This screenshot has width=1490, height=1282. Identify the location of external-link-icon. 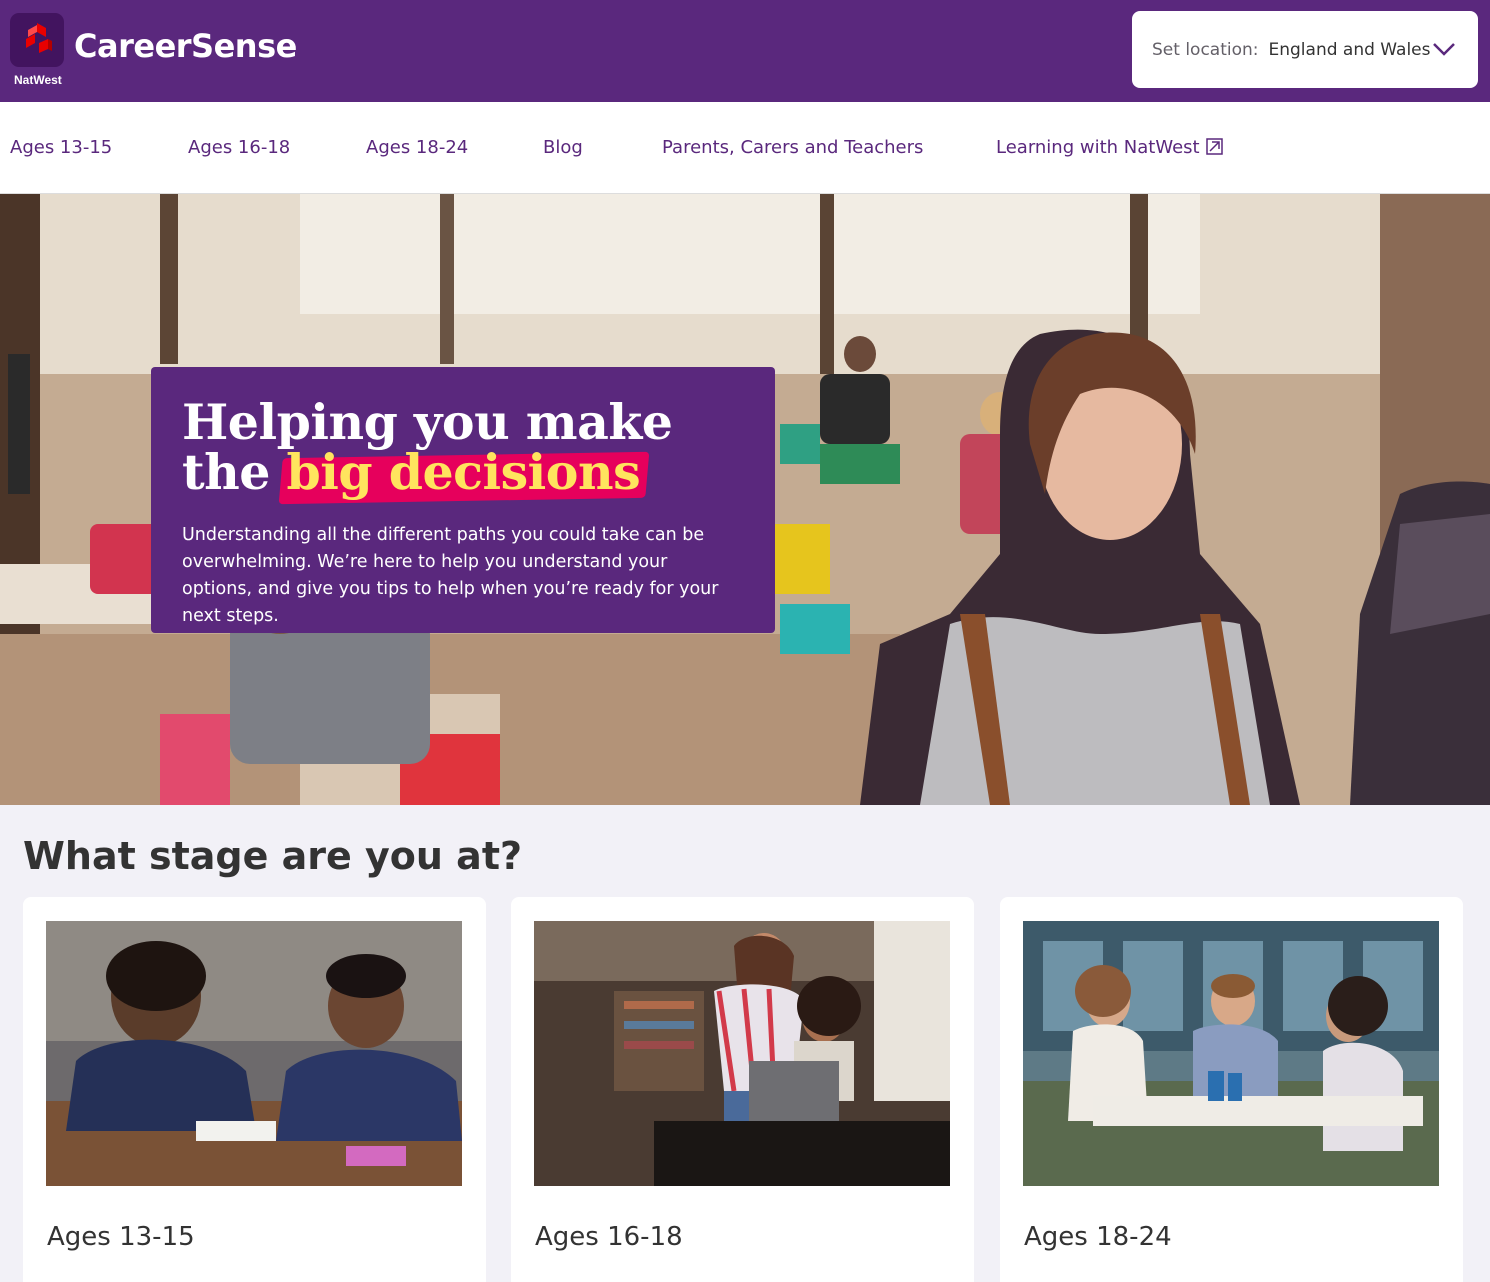
(1214, 146).